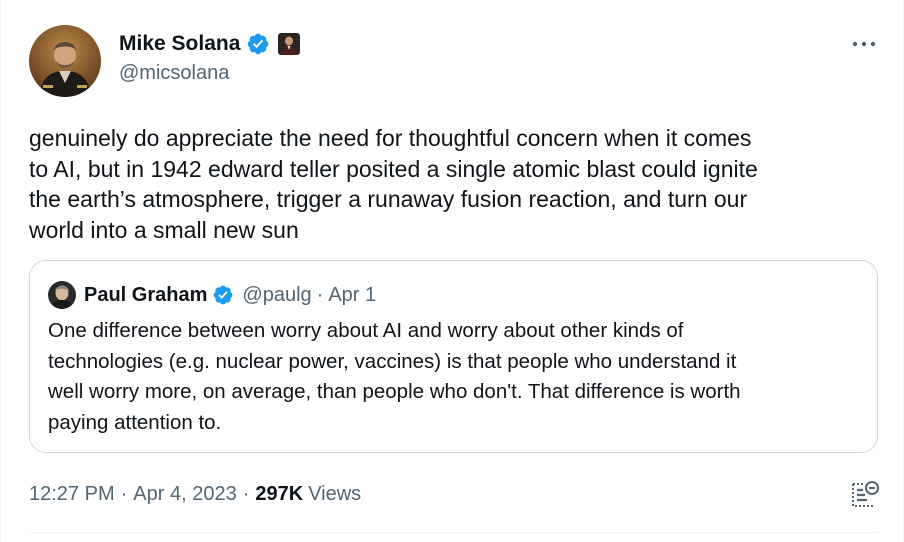 This screenshot has height=542, width=904. I want to click on tweet-metadata: 12:27 PM · Apr 4, 2023 · 297K Views, so click(195, 494).